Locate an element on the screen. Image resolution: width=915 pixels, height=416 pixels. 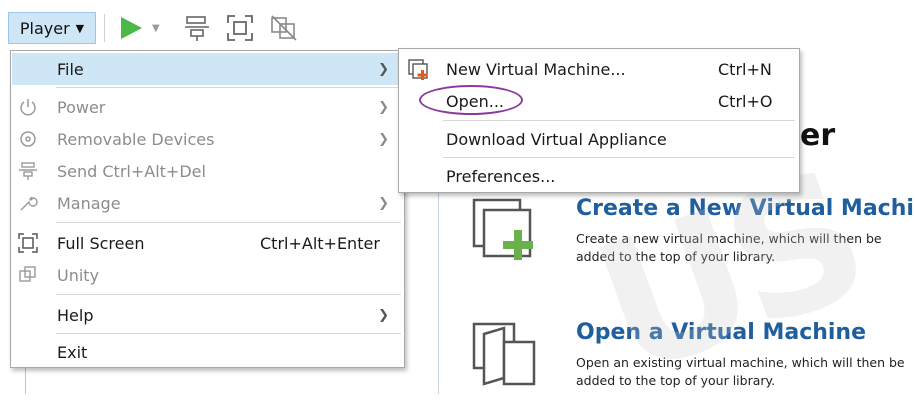
unity-button is located at coordinates (284, 28).